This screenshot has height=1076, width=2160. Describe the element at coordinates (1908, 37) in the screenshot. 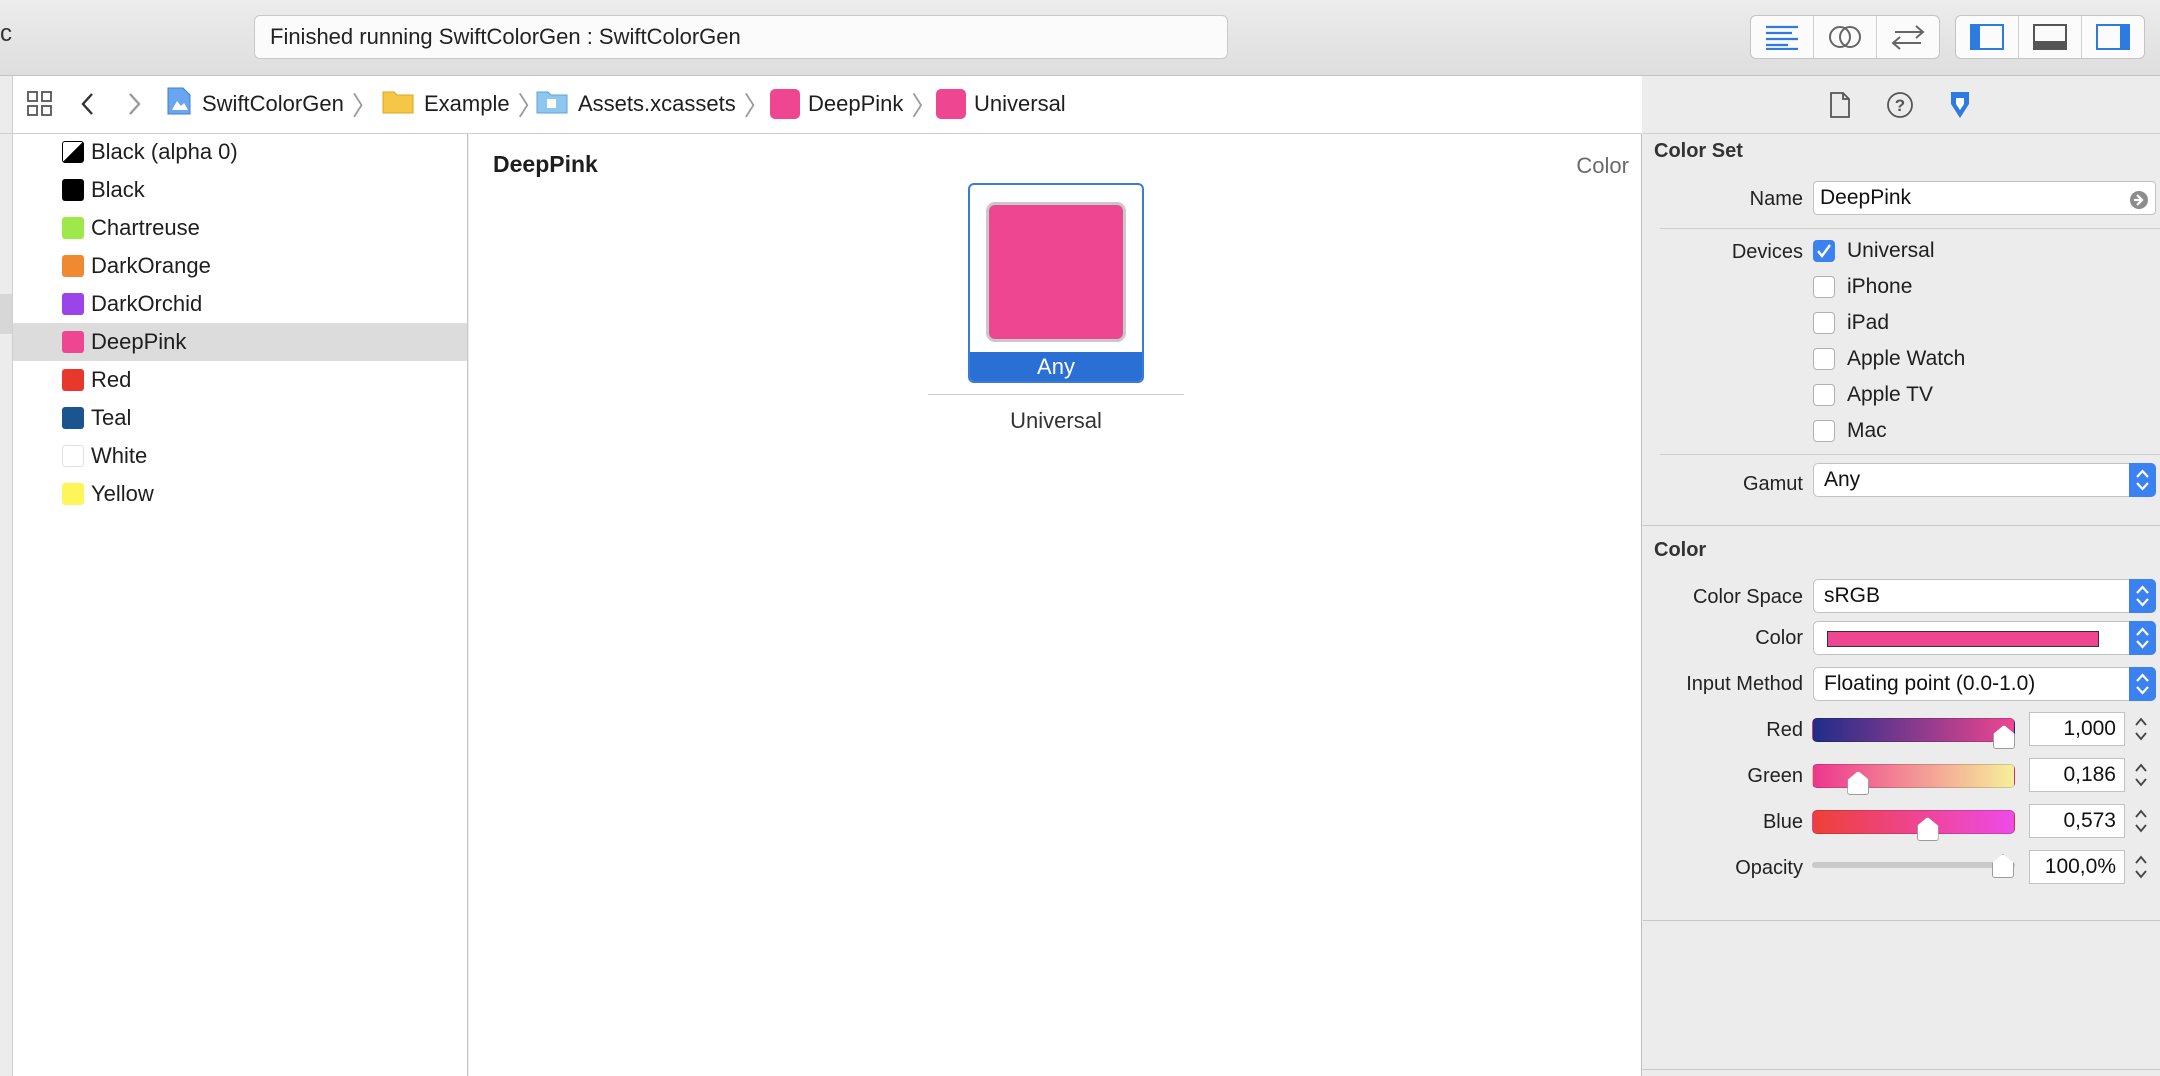

I see `version-editor-icon` at that location.